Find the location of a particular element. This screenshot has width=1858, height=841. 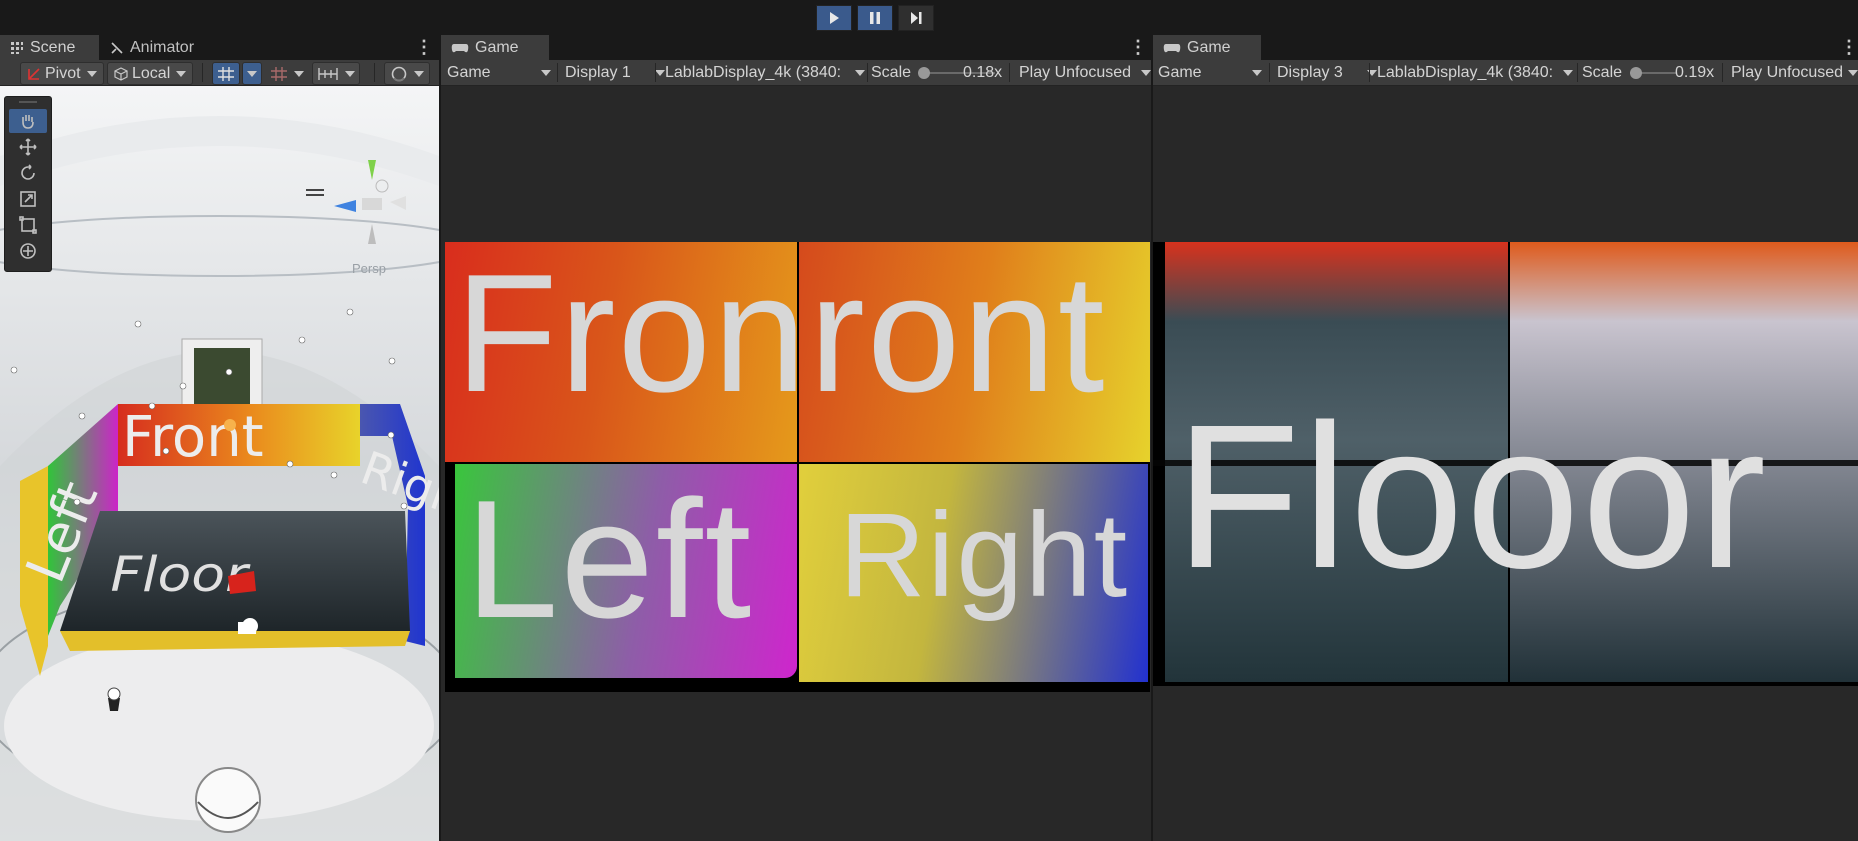

game2-playmode-dropdown: Play Unfocused is located at coordinates (1794, 72).